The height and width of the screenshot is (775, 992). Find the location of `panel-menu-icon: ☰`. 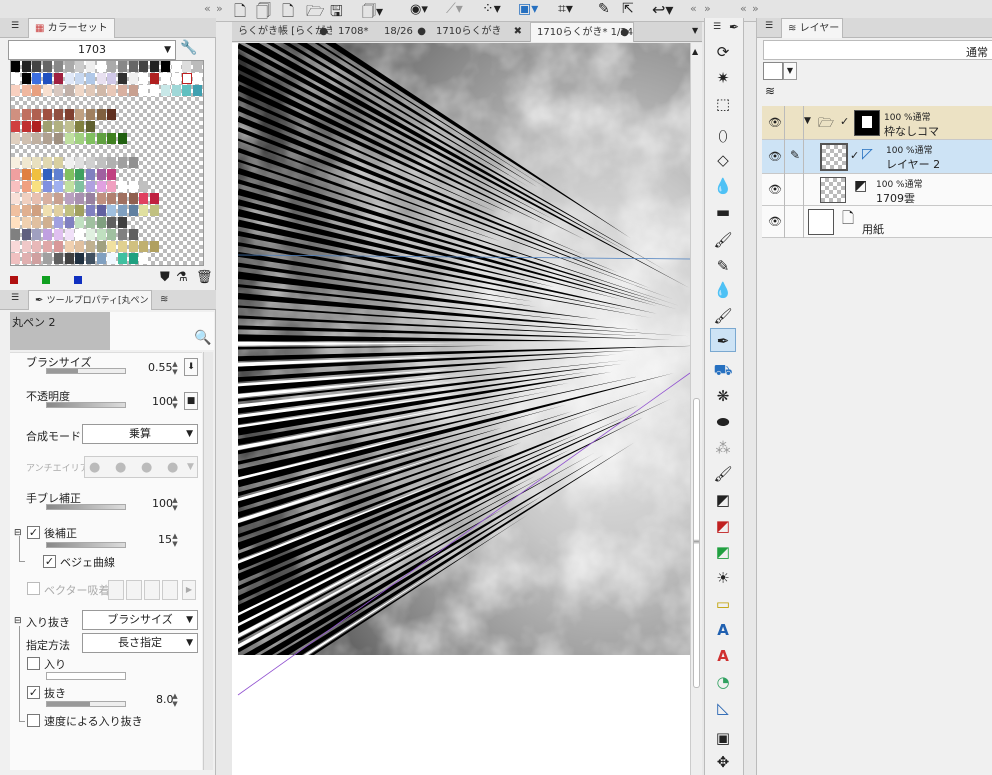

panel-menu-icon: ☰ is located at coordinates (717, 27).